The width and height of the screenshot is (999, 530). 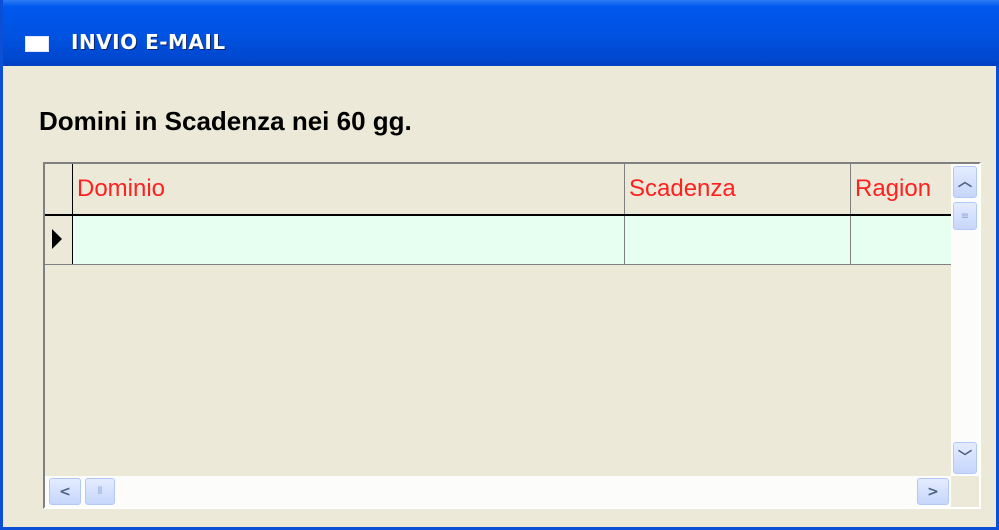 I want to click on chevron-right-icon: >, so click(x=933, y=491).